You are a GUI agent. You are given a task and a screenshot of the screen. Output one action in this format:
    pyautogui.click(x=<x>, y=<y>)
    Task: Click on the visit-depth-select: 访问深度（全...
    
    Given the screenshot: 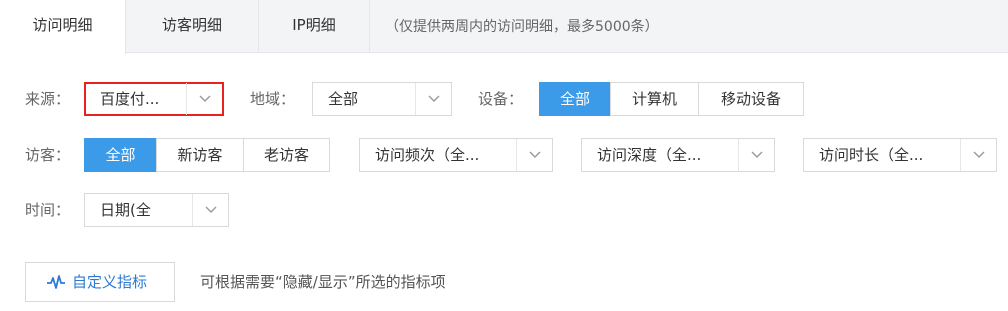 What is the action you would take?
    pyautogui.click(x=678, y=155)
    